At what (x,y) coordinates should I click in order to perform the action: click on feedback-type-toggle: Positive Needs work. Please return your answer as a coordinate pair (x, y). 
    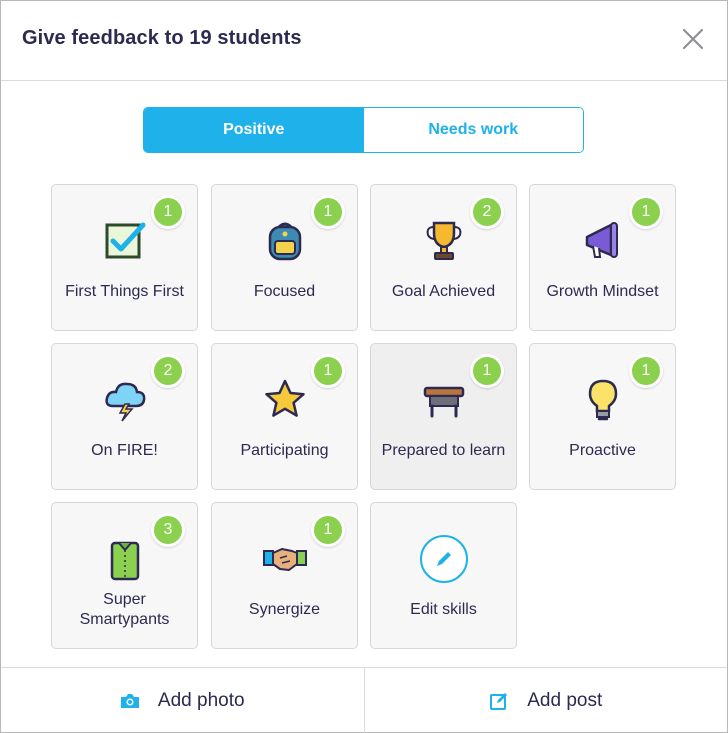
    Looking at the image, I should click on (363, 130).